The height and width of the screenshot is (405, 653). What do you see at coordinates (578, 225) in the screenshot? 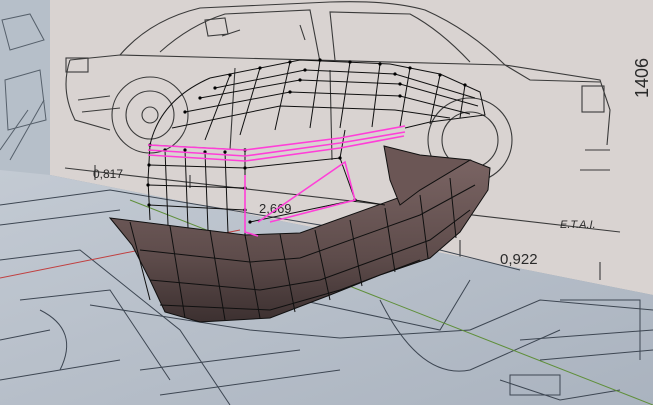
I see `maker-label: E.T.A.I.` at bounding box center [578, 225].